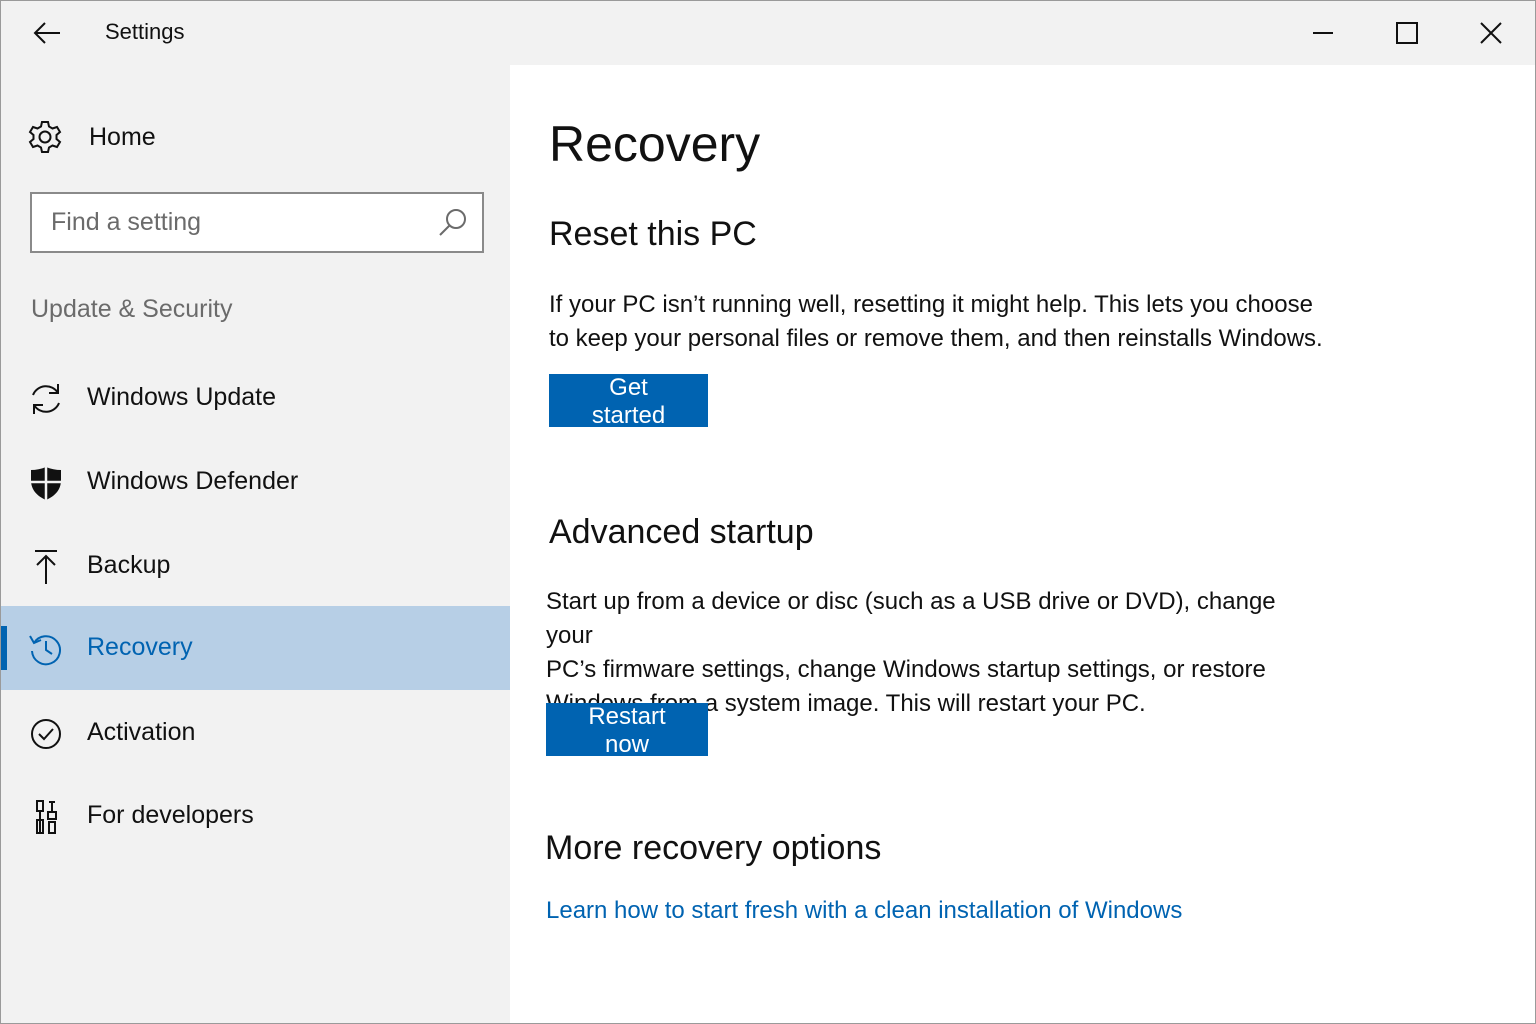  I want to click on sidebar-item-for-developers: For developers, so click(255, 816).